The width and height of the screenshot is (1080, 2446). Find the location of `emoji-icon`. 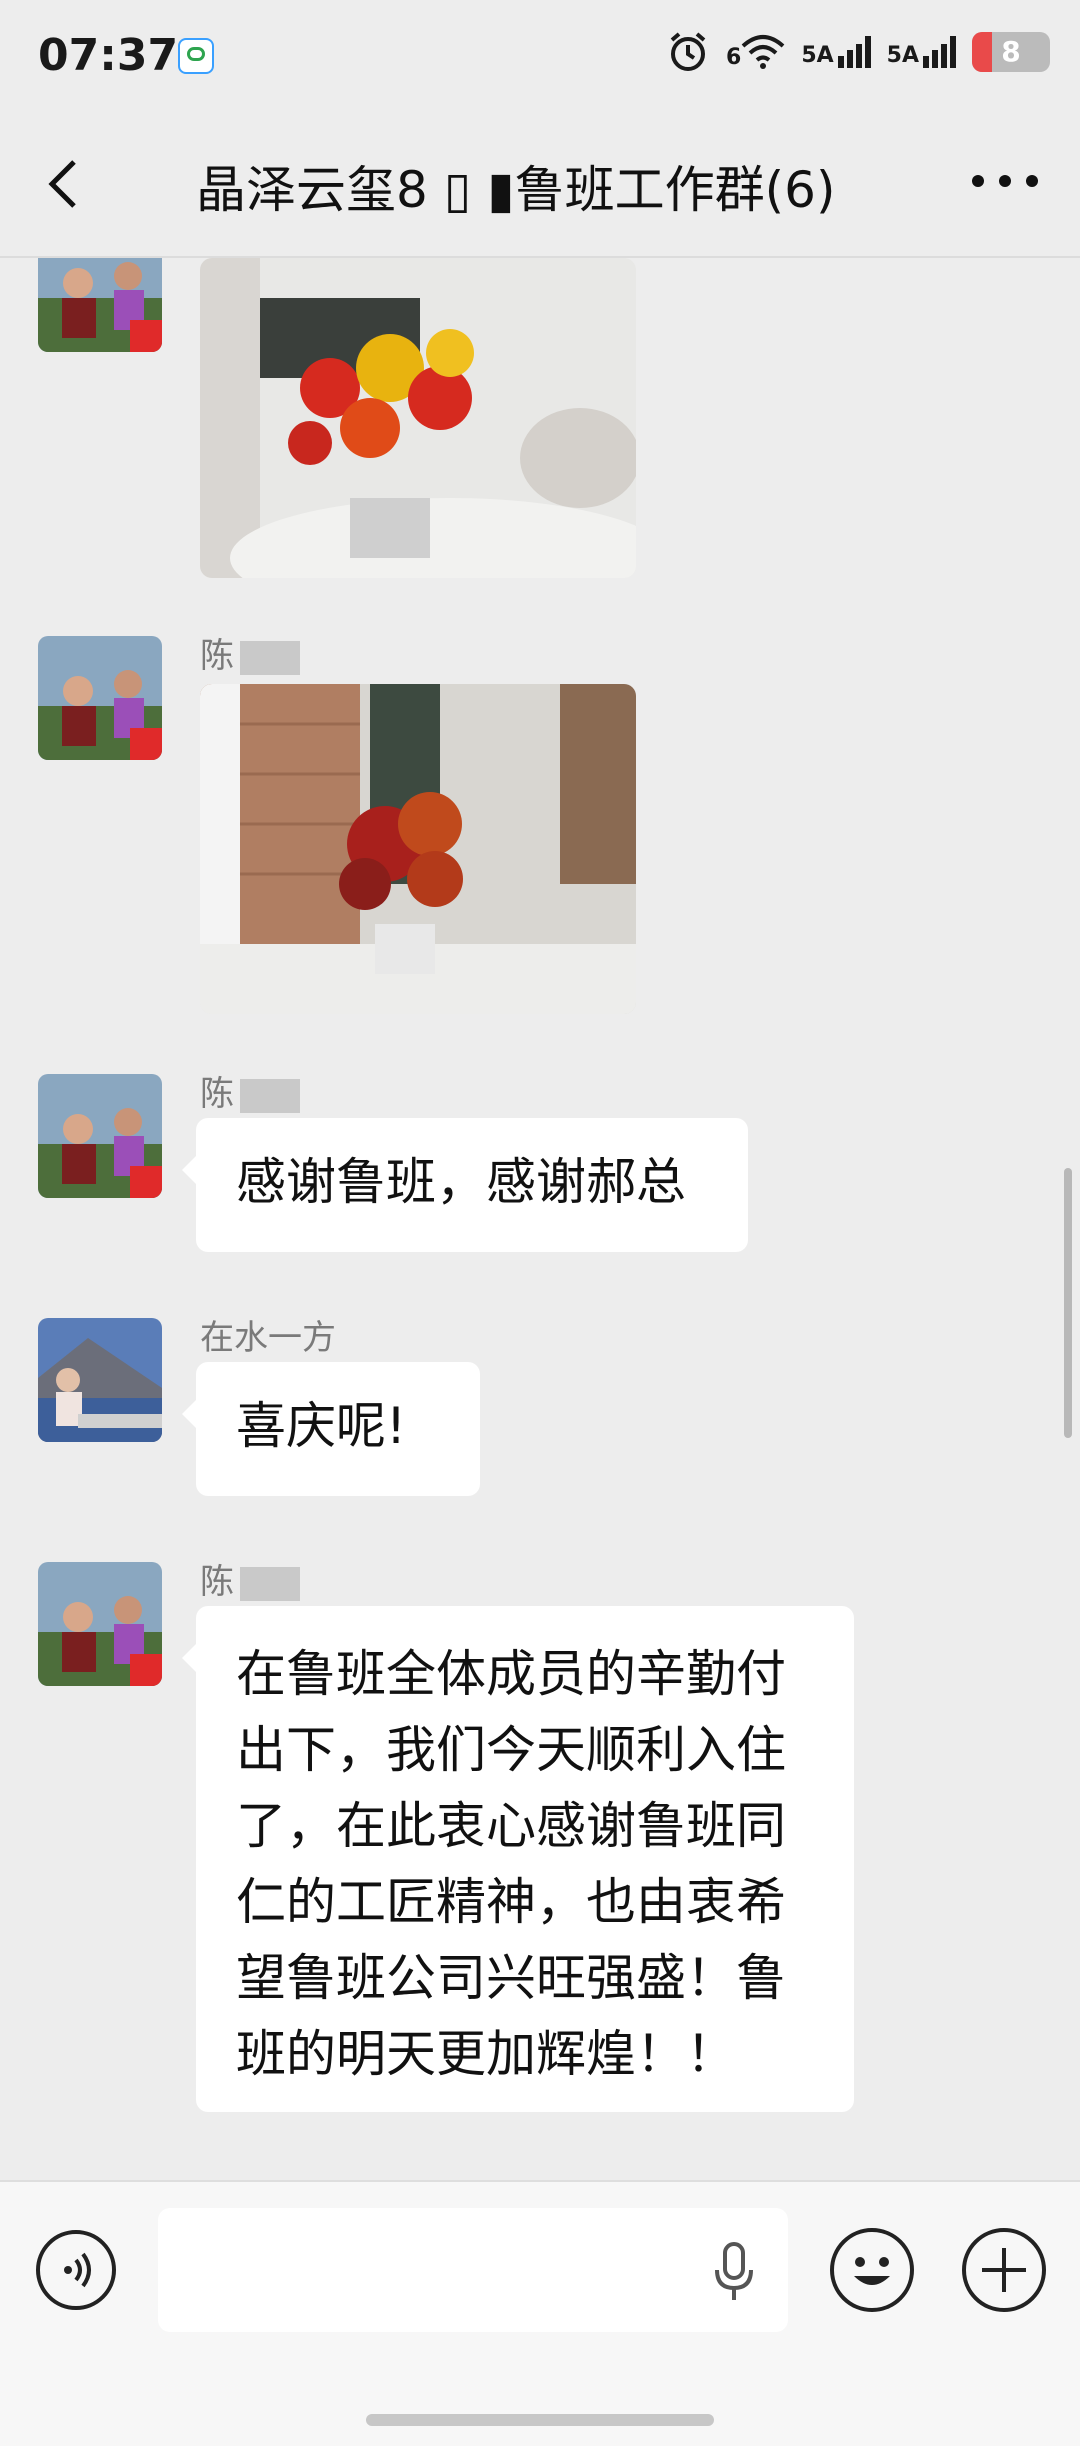

emoji-icon is located at coordinates (872, 2270).